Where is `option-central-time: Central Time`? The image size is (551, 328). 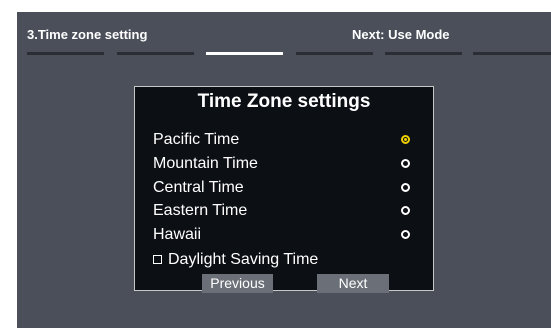 option-central-time: Central Time is located at coordinates (284, 188).